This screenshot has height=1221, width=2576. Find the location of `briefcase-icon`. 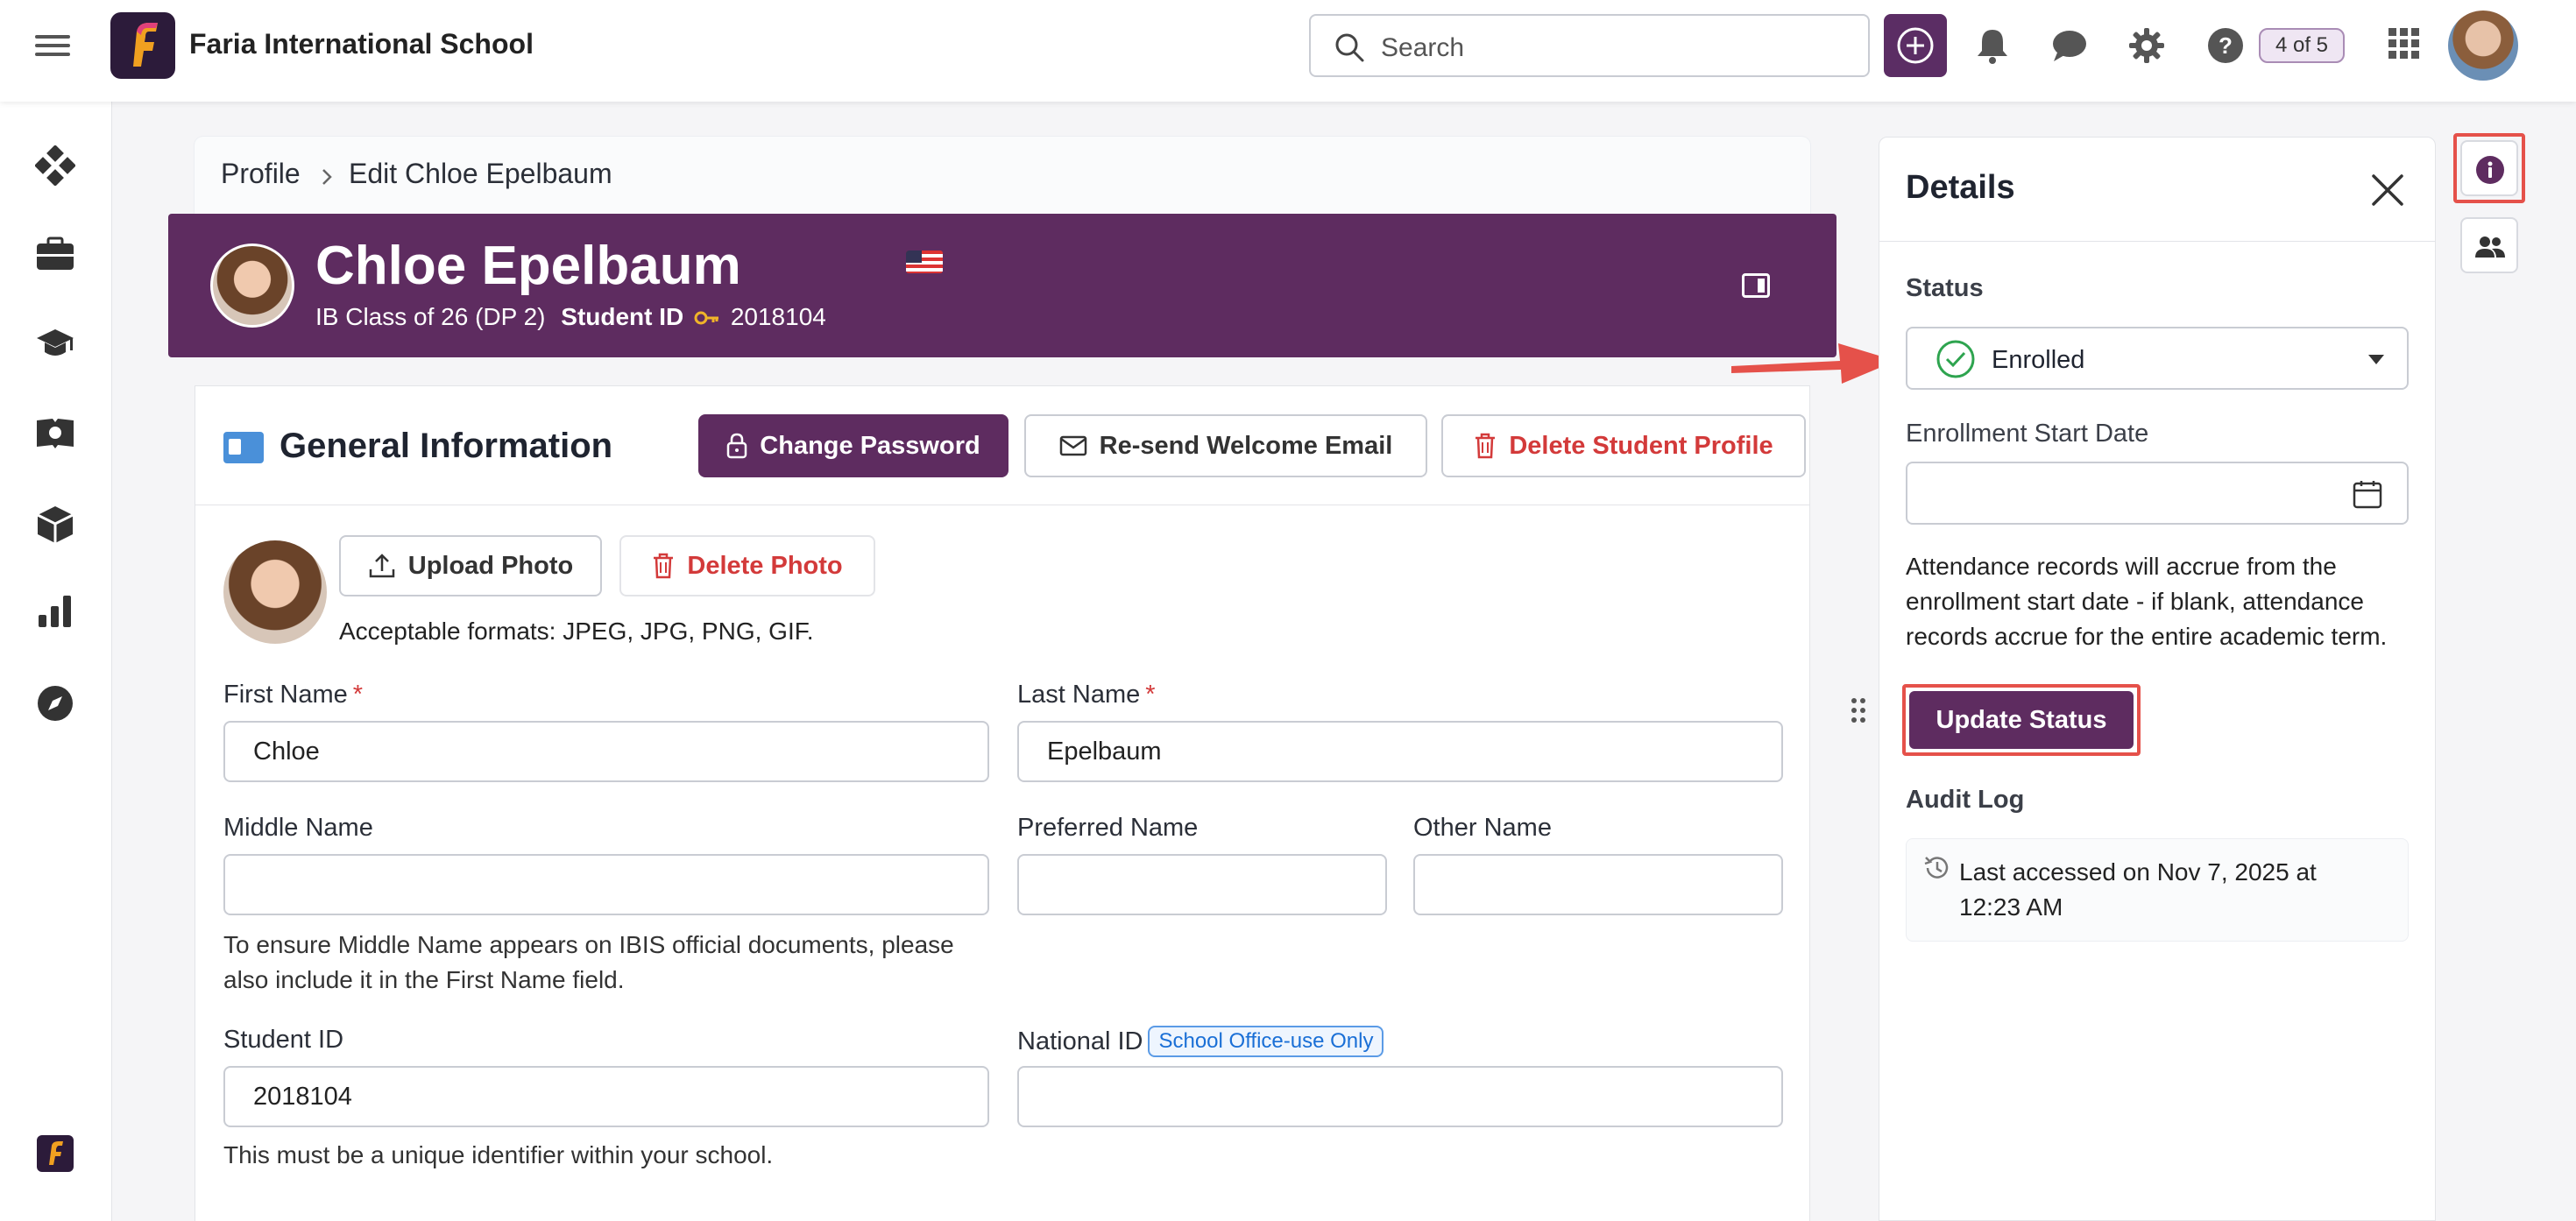

briefcase-icon is located at coordinates (55, 254).